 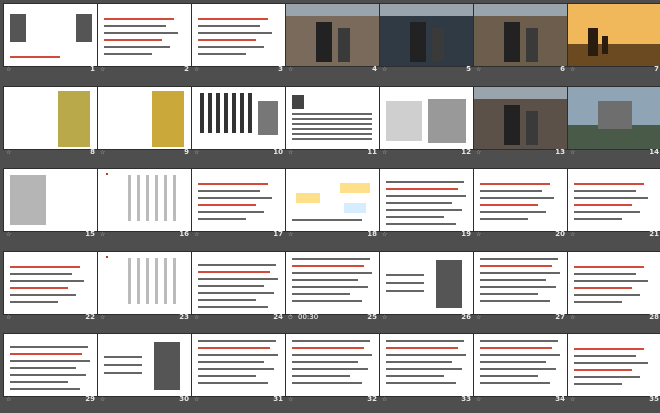 I want to click on slide-thumbnail-19: ☆ 19, so click(x=427, y=203).